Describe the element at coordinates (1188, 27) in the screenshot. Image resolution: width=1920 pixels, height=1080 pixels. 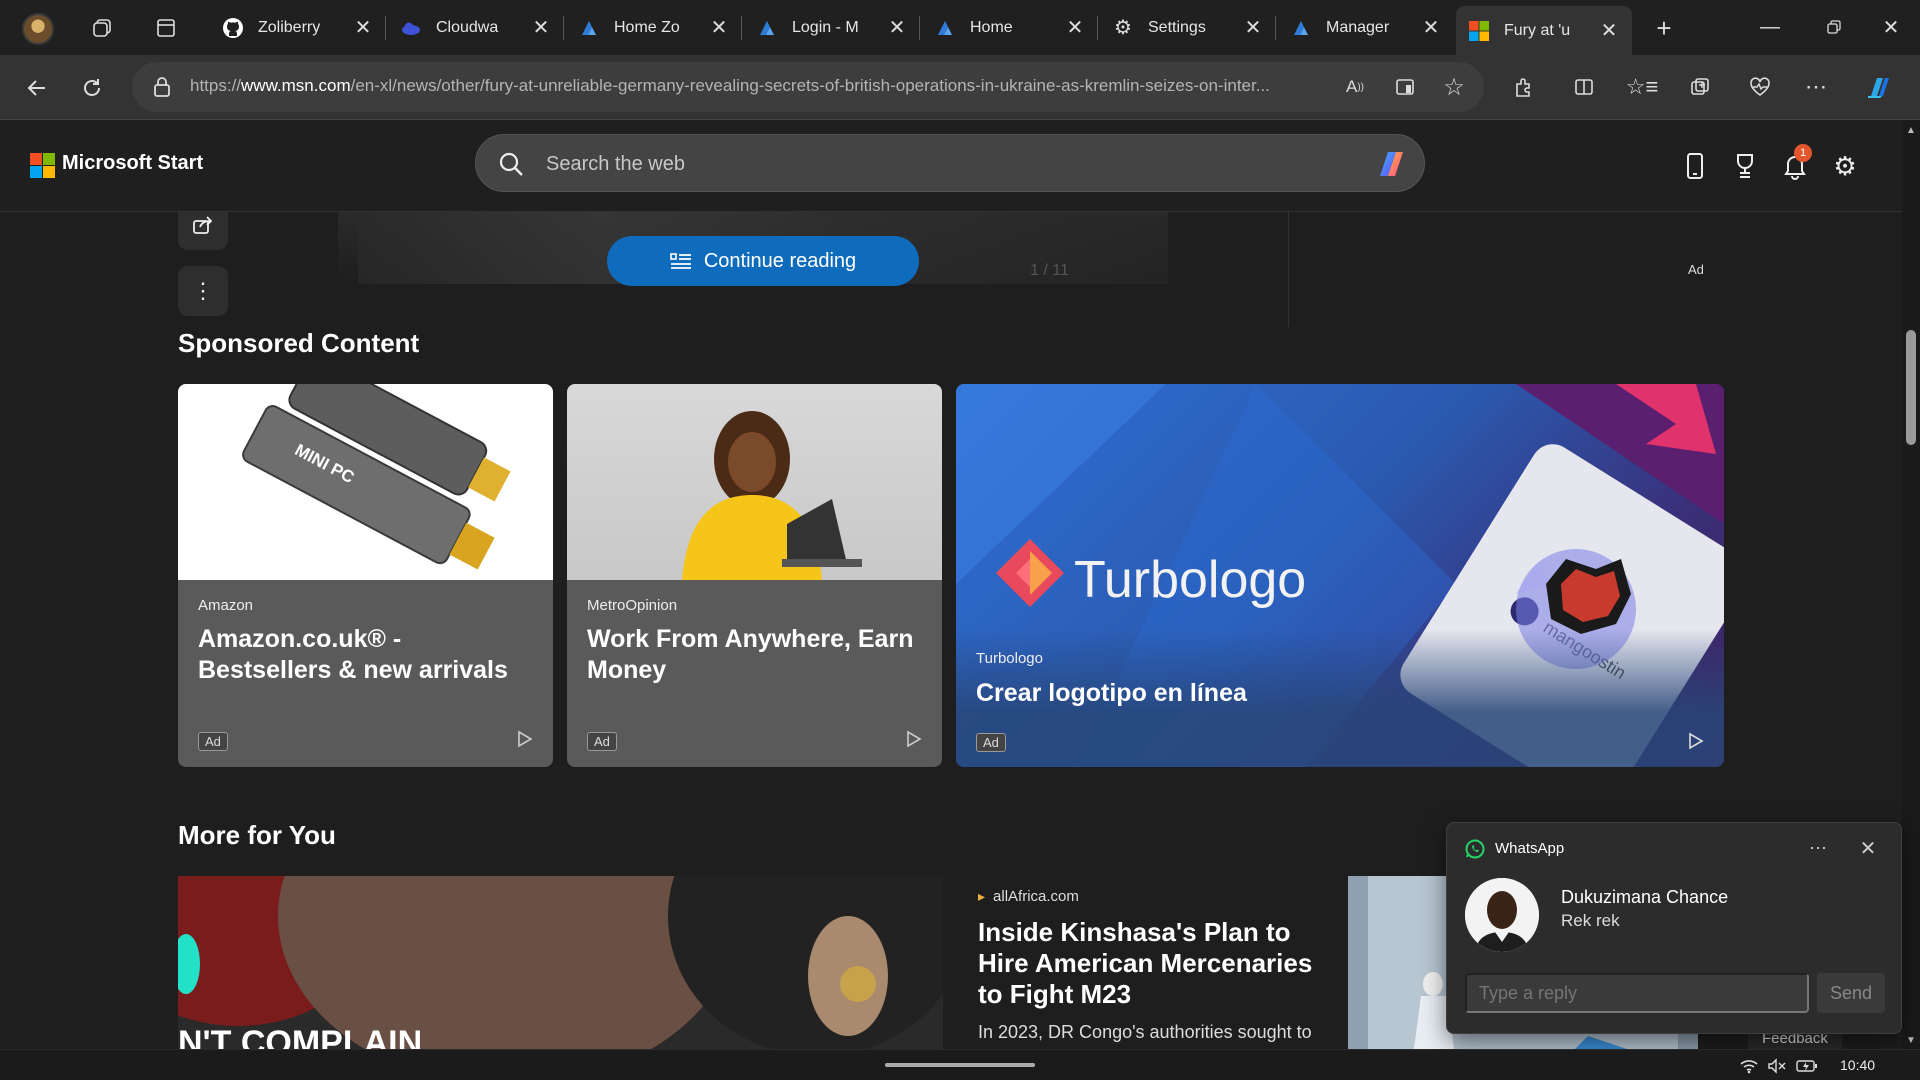
I see `tab-settings: ⚙ Settings ✕` at that location.